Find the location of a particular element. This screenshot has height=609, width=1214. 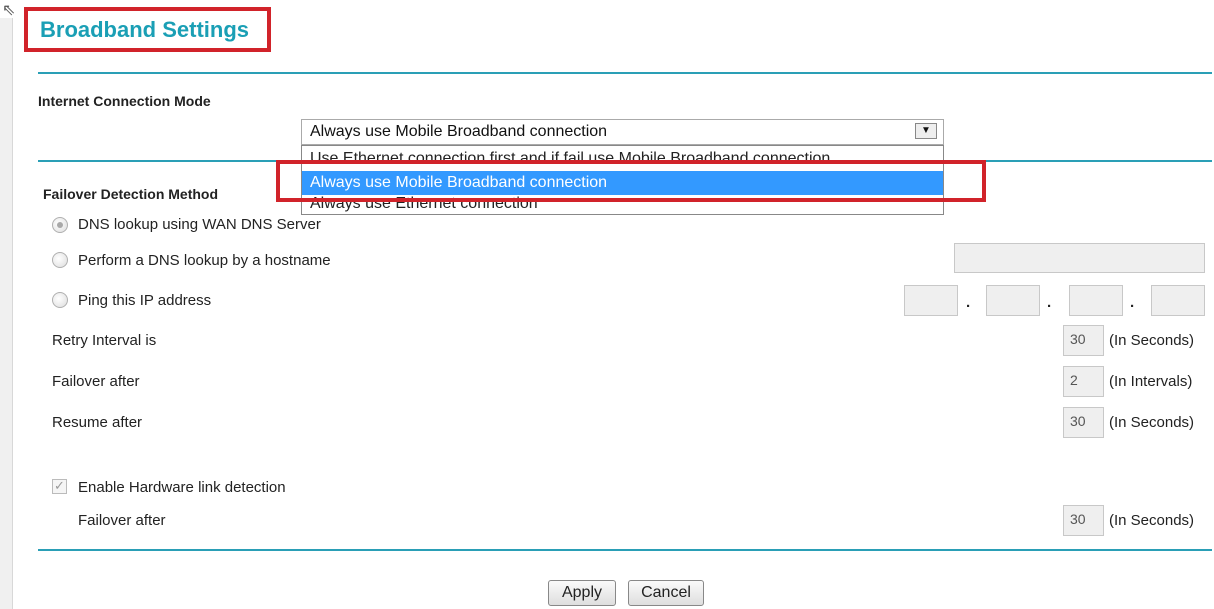

page-title: Broadband Settings is located at coordinates (145, 29).